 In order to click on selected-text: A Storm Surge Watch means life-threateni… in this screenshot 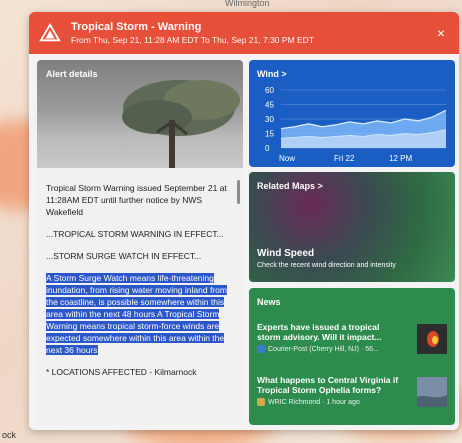, I will do `click(136, 314)`.